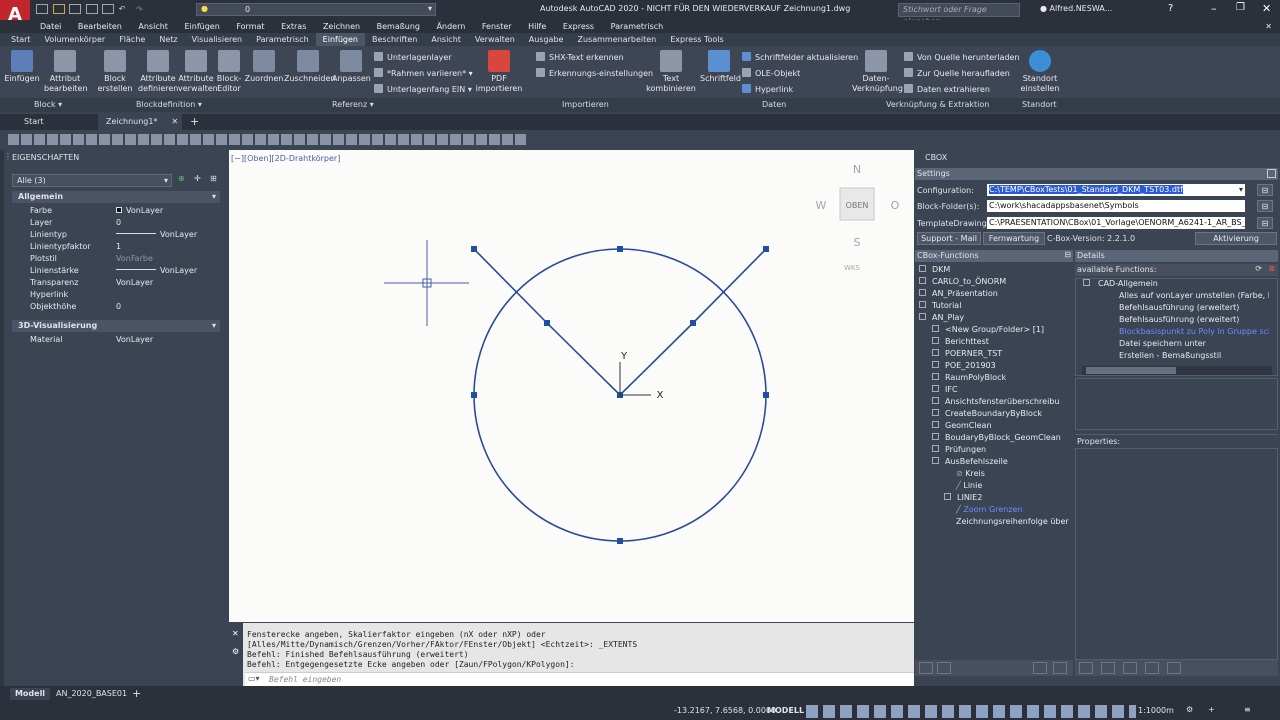 The height and width of the screenshot is (720, 1280). What do you see at coordinates (136, 693) in the screenshot?
I see `add-layout-icon: +` at bounding box center [136, 693].